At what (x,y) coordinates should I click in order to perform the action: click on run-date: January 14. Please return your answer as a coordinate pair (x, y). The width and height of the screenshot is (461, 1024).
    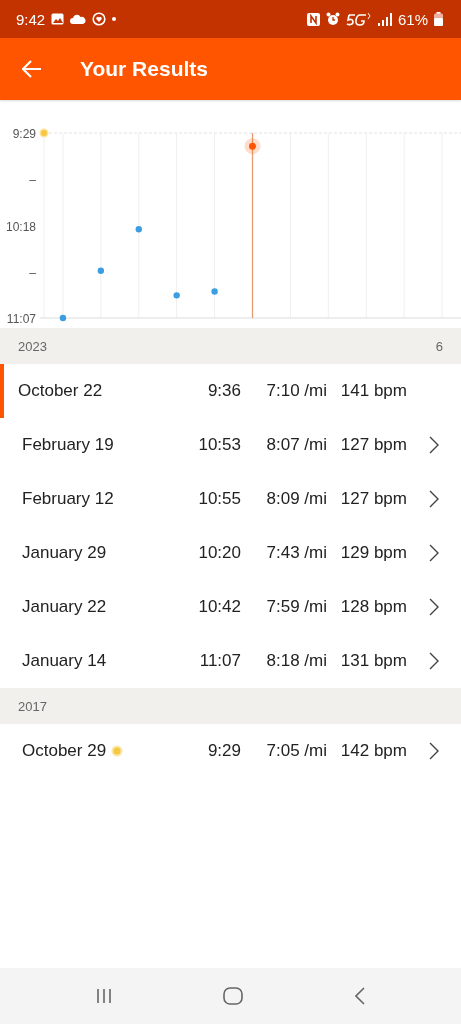
    Looking at the image, I should click on (64, 661).